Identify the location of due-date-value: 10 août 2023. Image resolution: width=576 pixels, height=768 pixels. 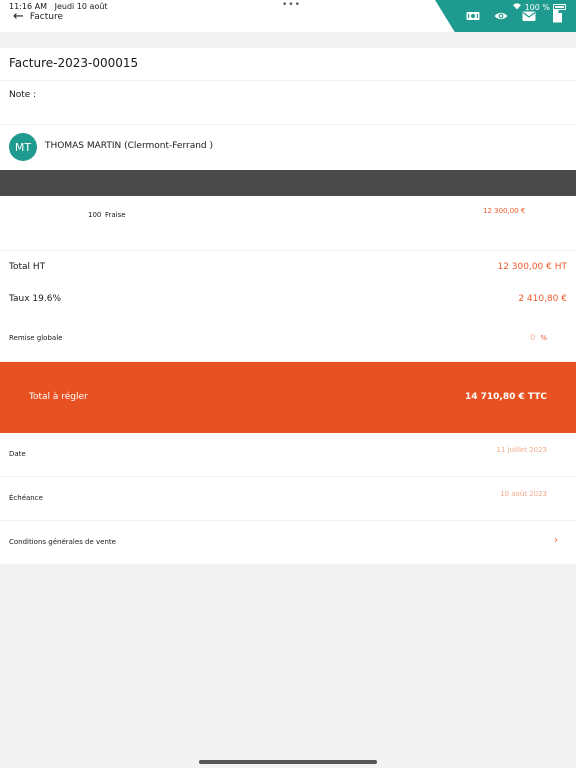
(523, 494).